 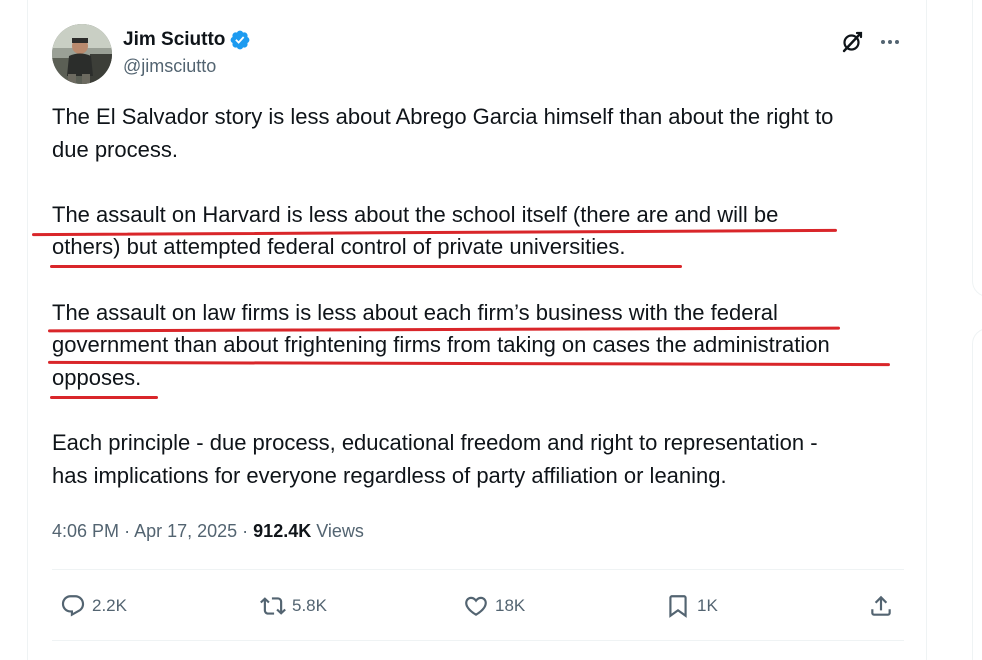 What do you see at coordinates (494, 606) in the screenshot?
I see `like-button: 18K` at bounding box center [494, 606].